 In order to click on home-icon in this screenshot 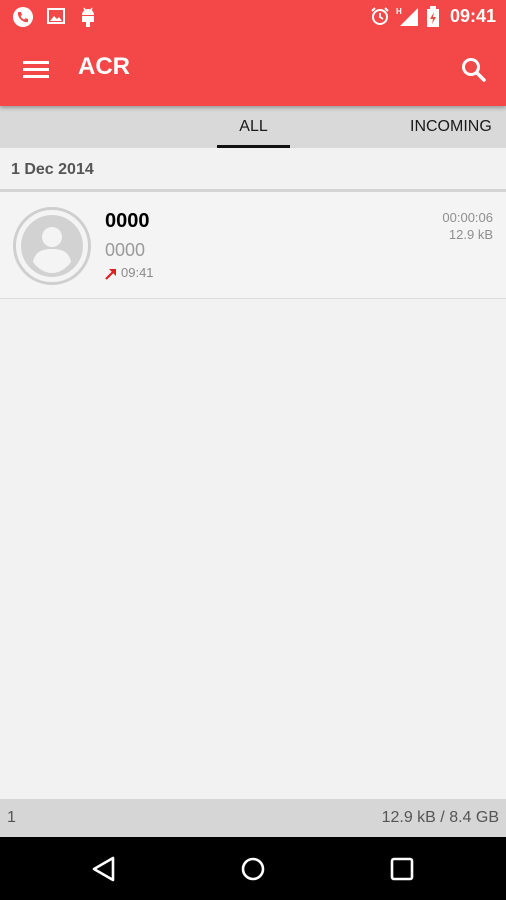, I will do `click(253, 874)`.